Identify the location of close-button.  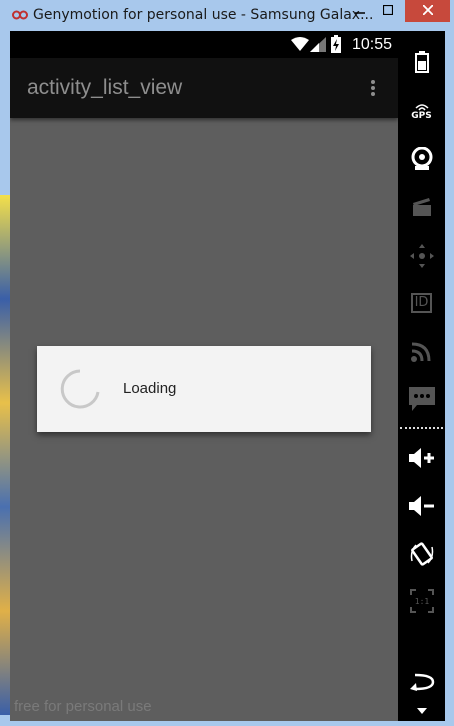
(427, 11).